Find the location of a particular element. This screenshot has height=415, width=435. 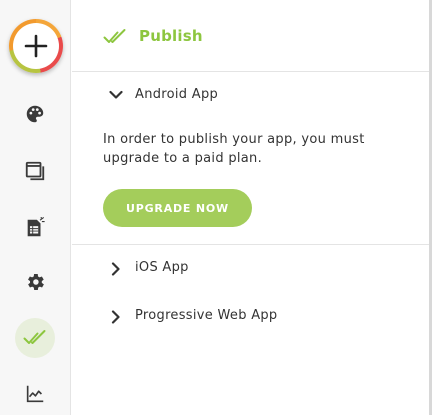

add-button-inner is located at coordinates (36, 46).